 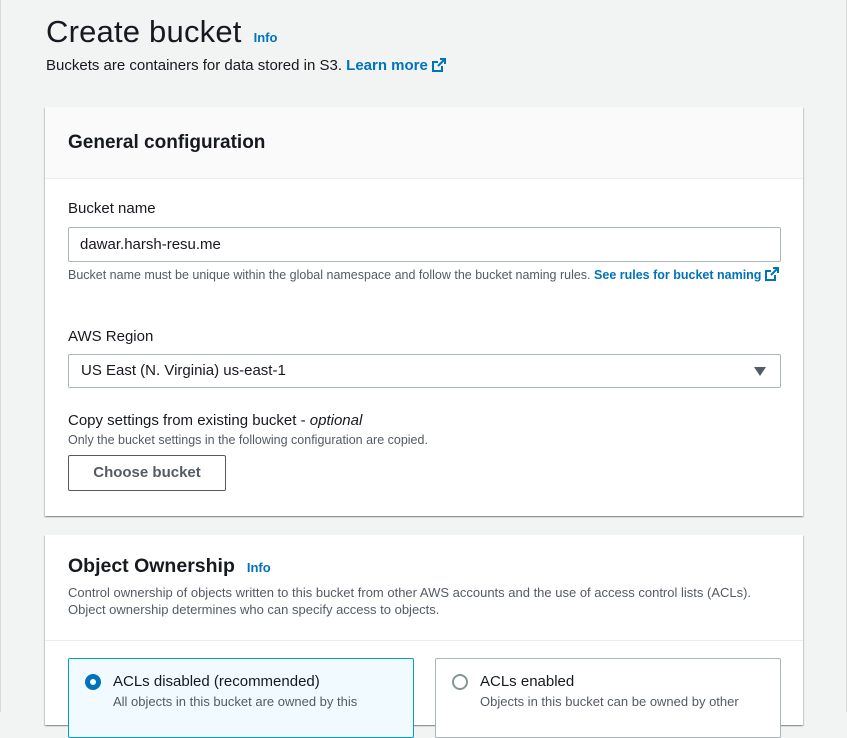 What do you see at coordinates (189, 420) in the screenshot?
I see `copy-settings-text: Copy settings from existing bucket -` at bounding box center [189, 420].